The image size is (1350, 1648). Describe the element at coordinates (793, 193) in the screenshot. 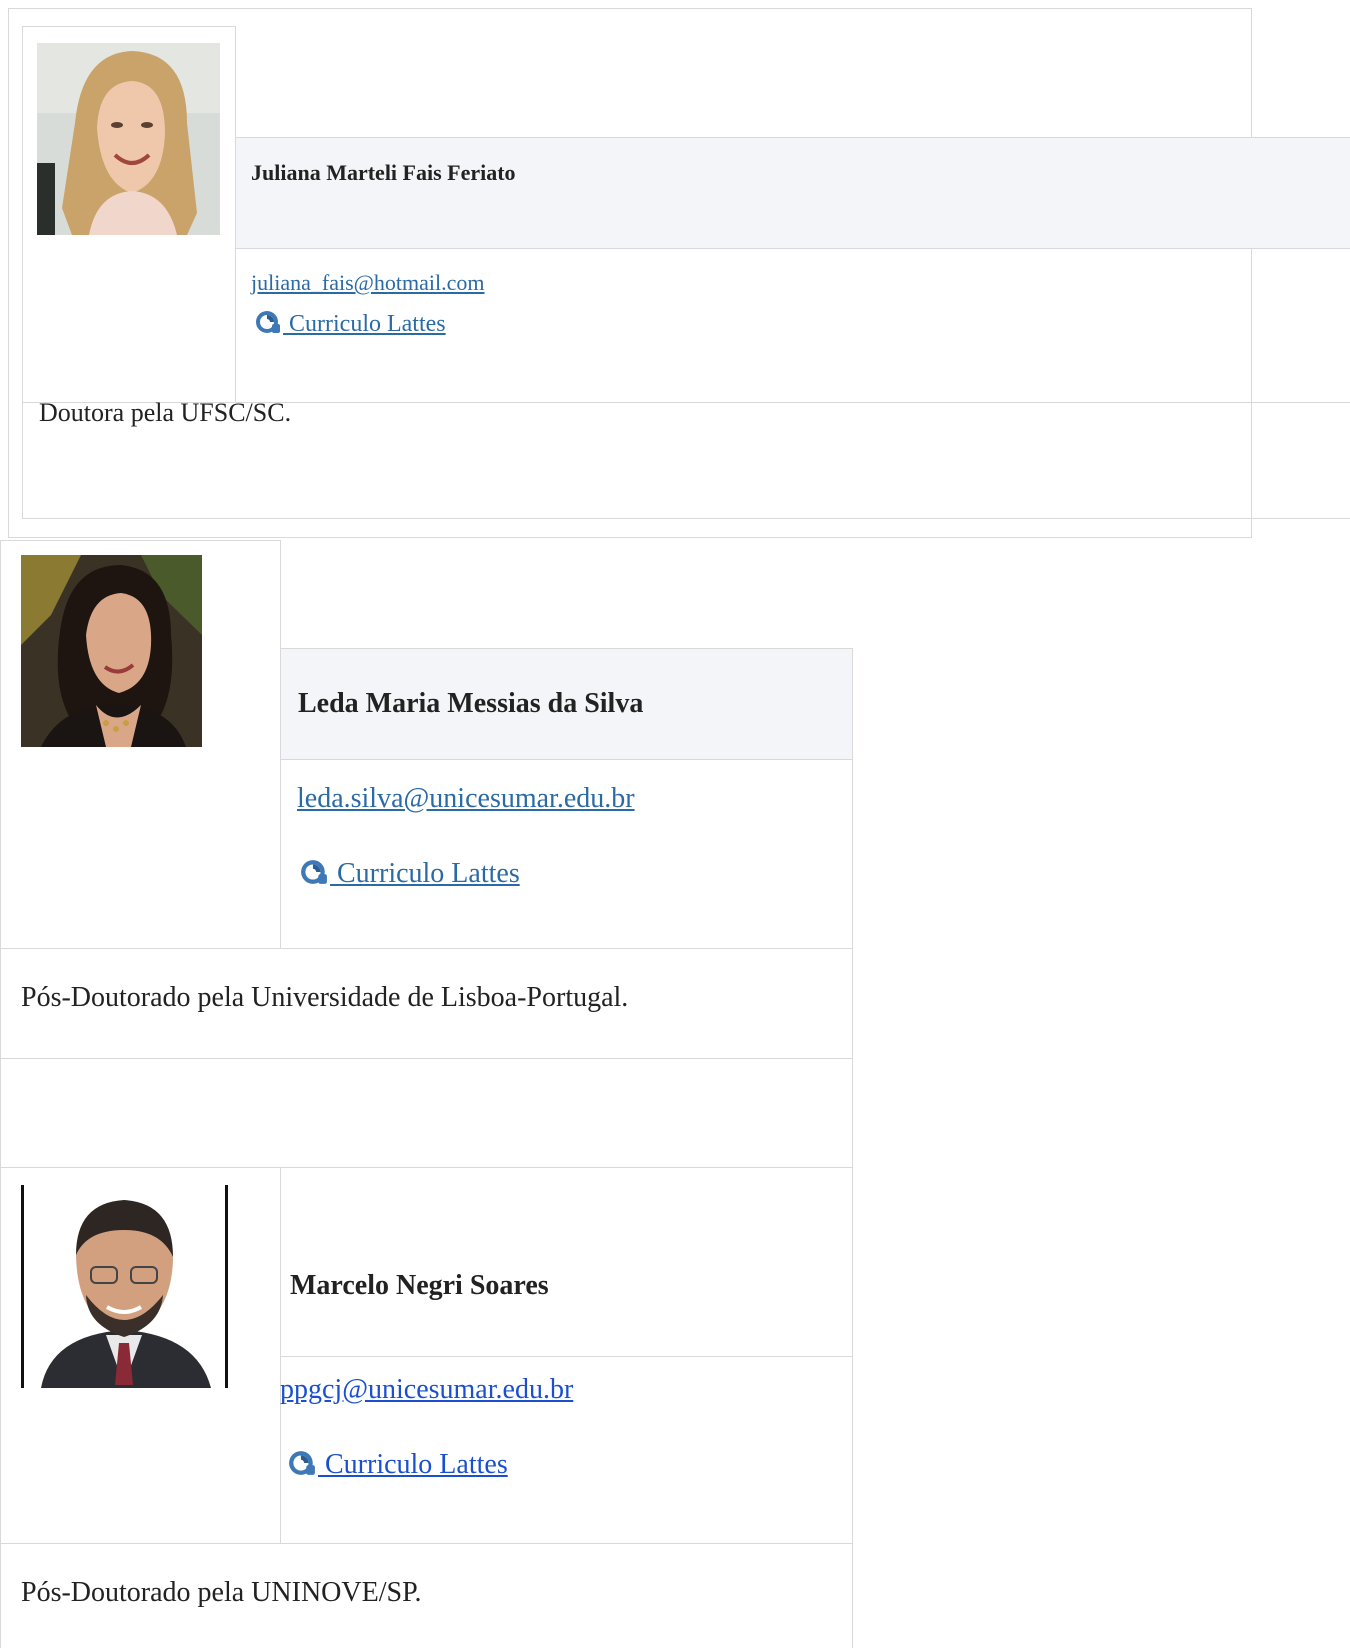

I see `name-row` at that location.